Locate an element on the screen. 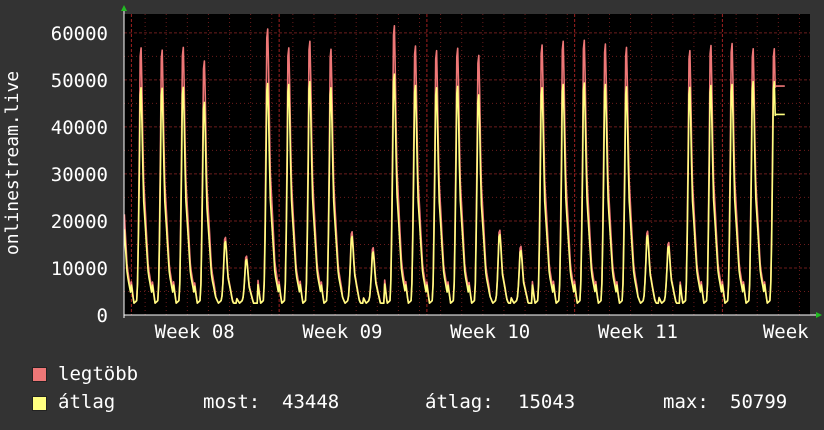 Image resolution: width=824 pixels, height=430 pixels. y-tick-label: 30000 is located at coordinates (79, 175).